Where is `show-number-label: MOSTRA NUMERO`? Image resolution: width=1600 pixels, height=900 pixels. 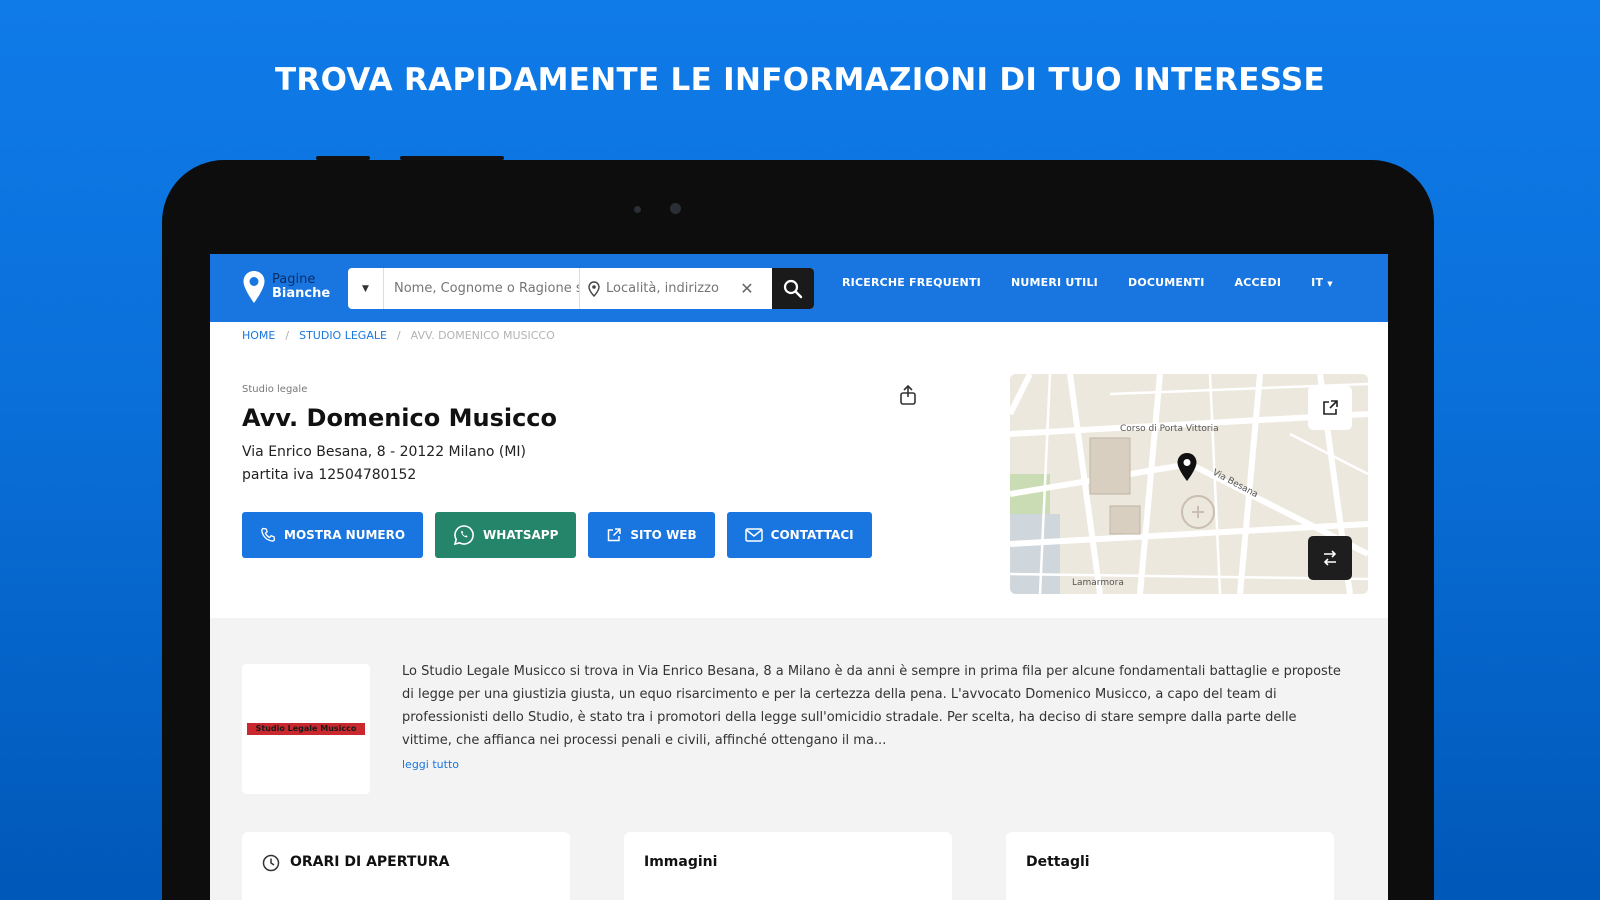 show-number-label: MOSTRA NUMERO is located at coordinates (345, 535).